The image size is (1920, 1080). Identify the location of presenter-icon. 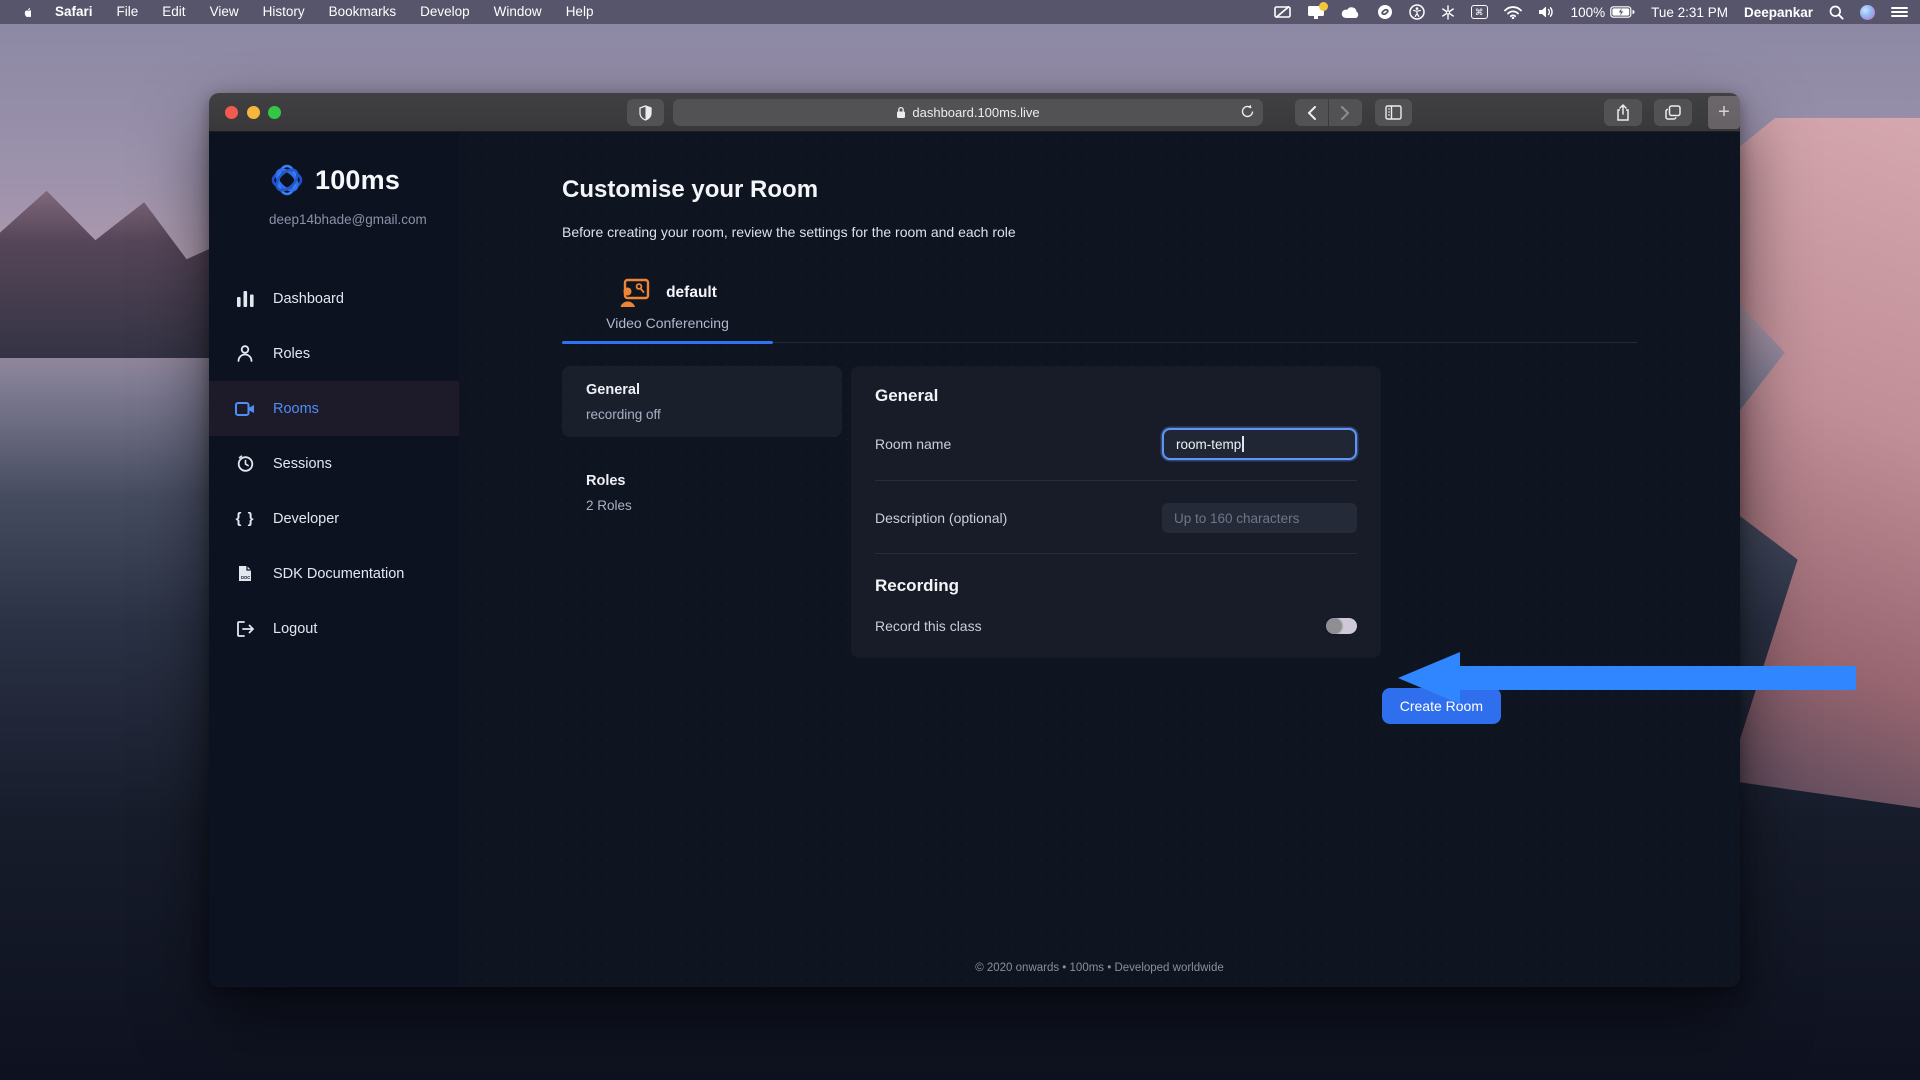
(635, 292).